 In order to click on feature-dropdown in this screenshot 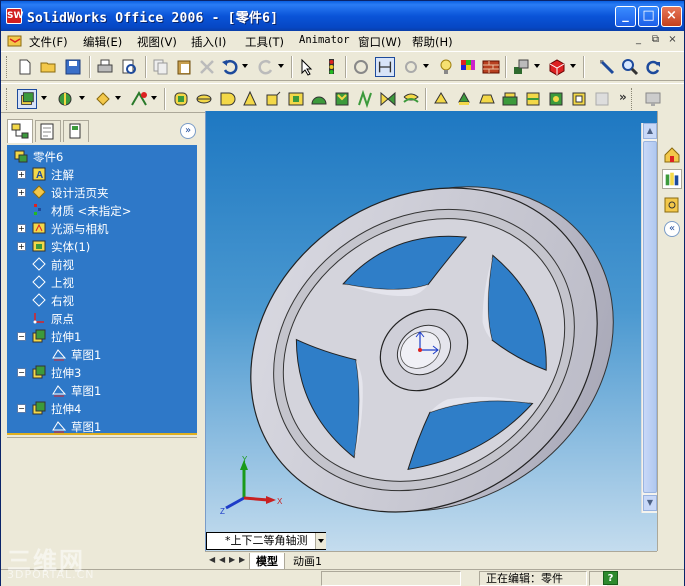, I will do `click(118, 98)`.